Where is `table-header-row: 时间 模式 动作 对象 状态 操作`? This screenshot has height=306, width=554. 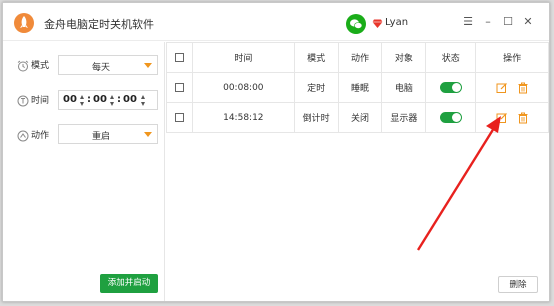
table-header-row: 时间 模式 动作 对象 状态 操作 is located at coordinates (357, 57).